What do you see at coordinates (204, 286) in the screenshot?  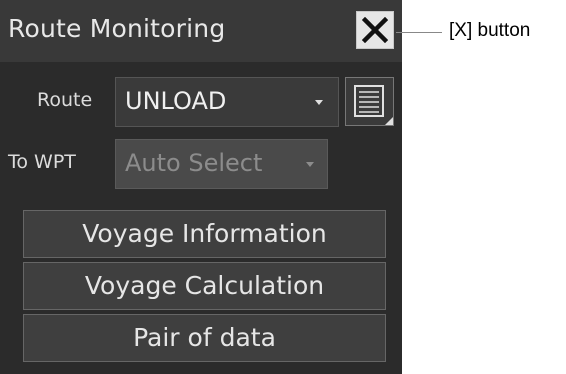 I see `voyage-calculation-button: Voyage Calculation` at bounding box center [204, 286].